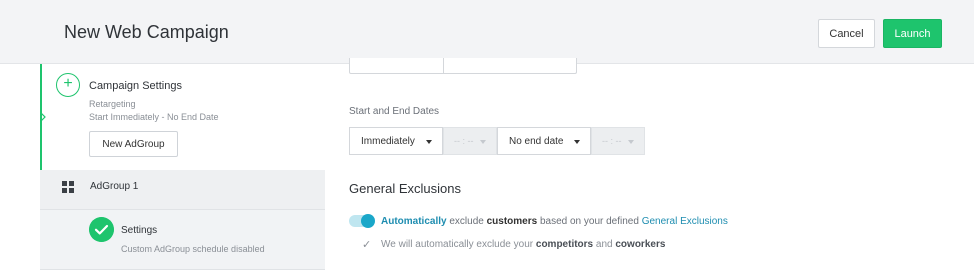 The height and width of the screenshot is (270, 974). I want to click on toggle-knob, so click(368, 221).